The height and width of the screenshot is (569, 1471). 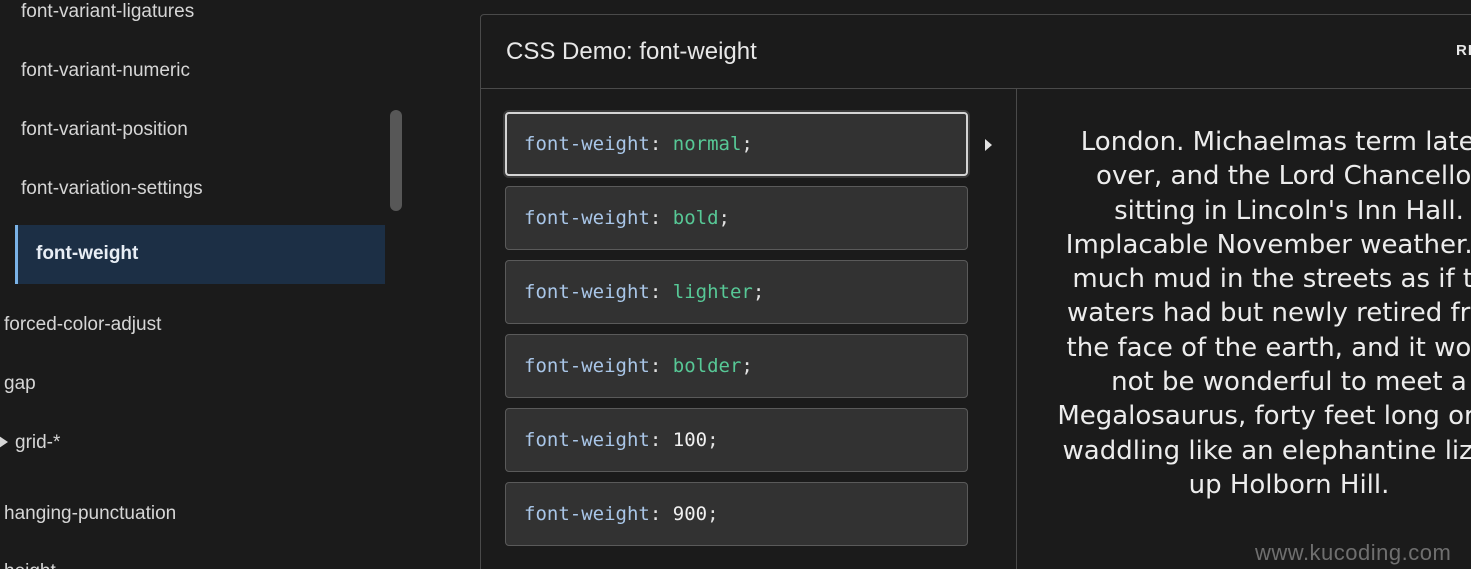 I want to click on demo-option: font-weight: 900;, so click(x=736, y=514).